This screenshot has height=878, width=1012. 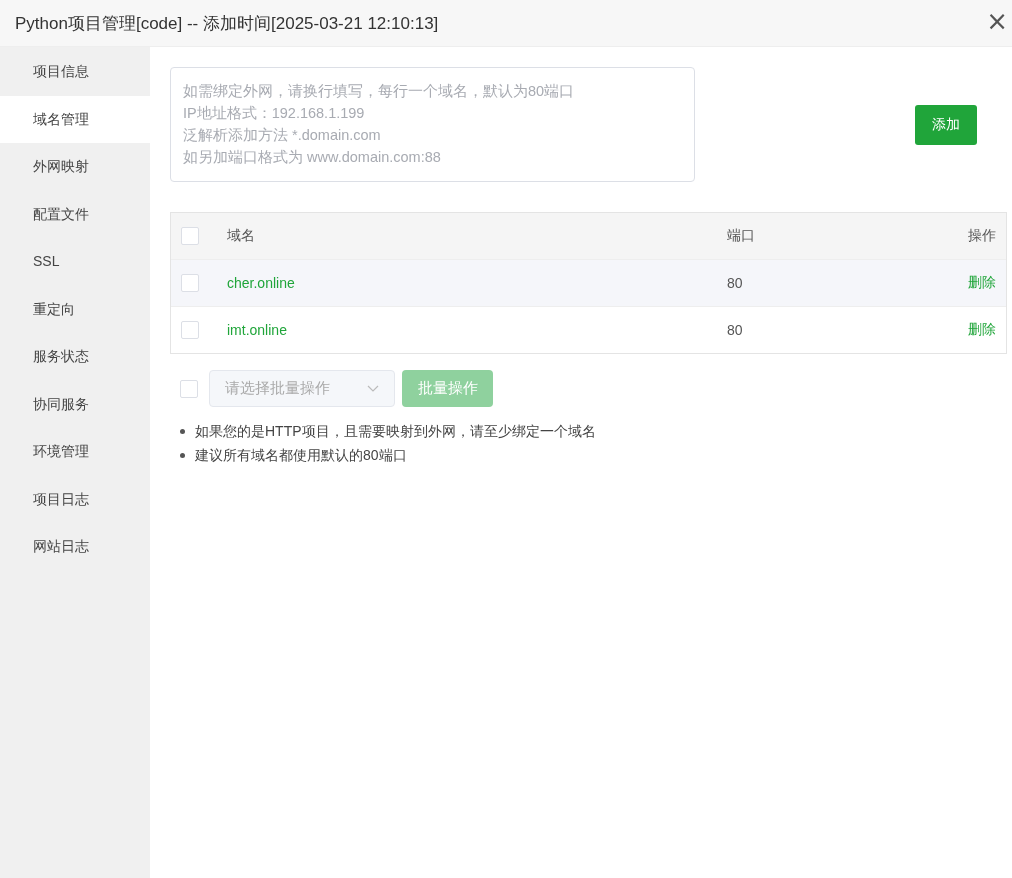 What do you see at coordinates (190, 236) in the screenshot?
I see `select-all-checkbox` at bounding box center [190, 236].